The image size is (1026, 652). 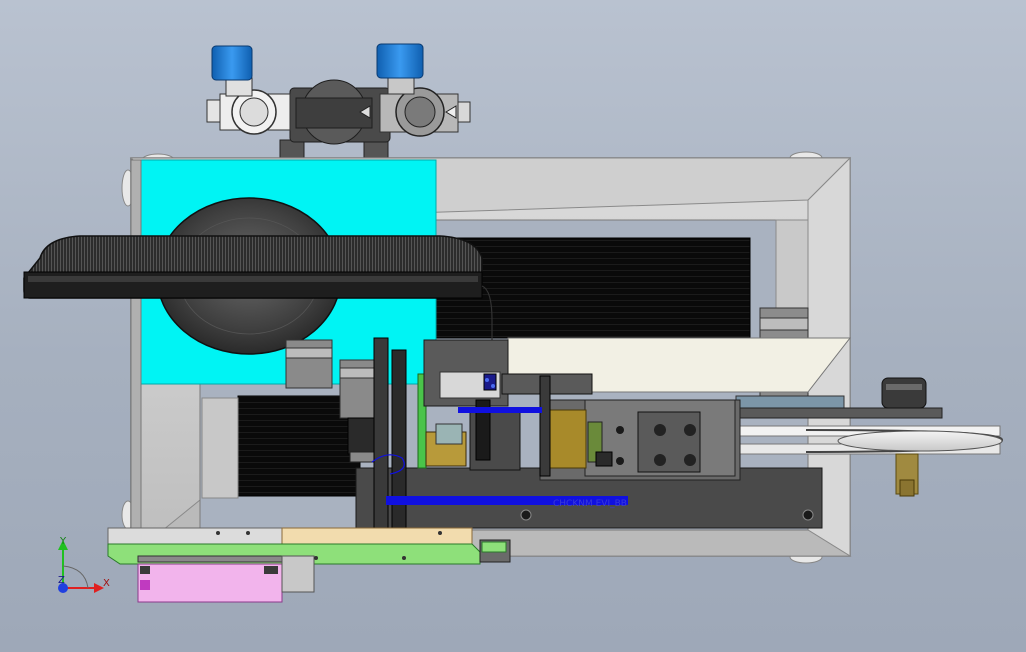 I want to click on valve-manifold, so click(x=338, y=101).